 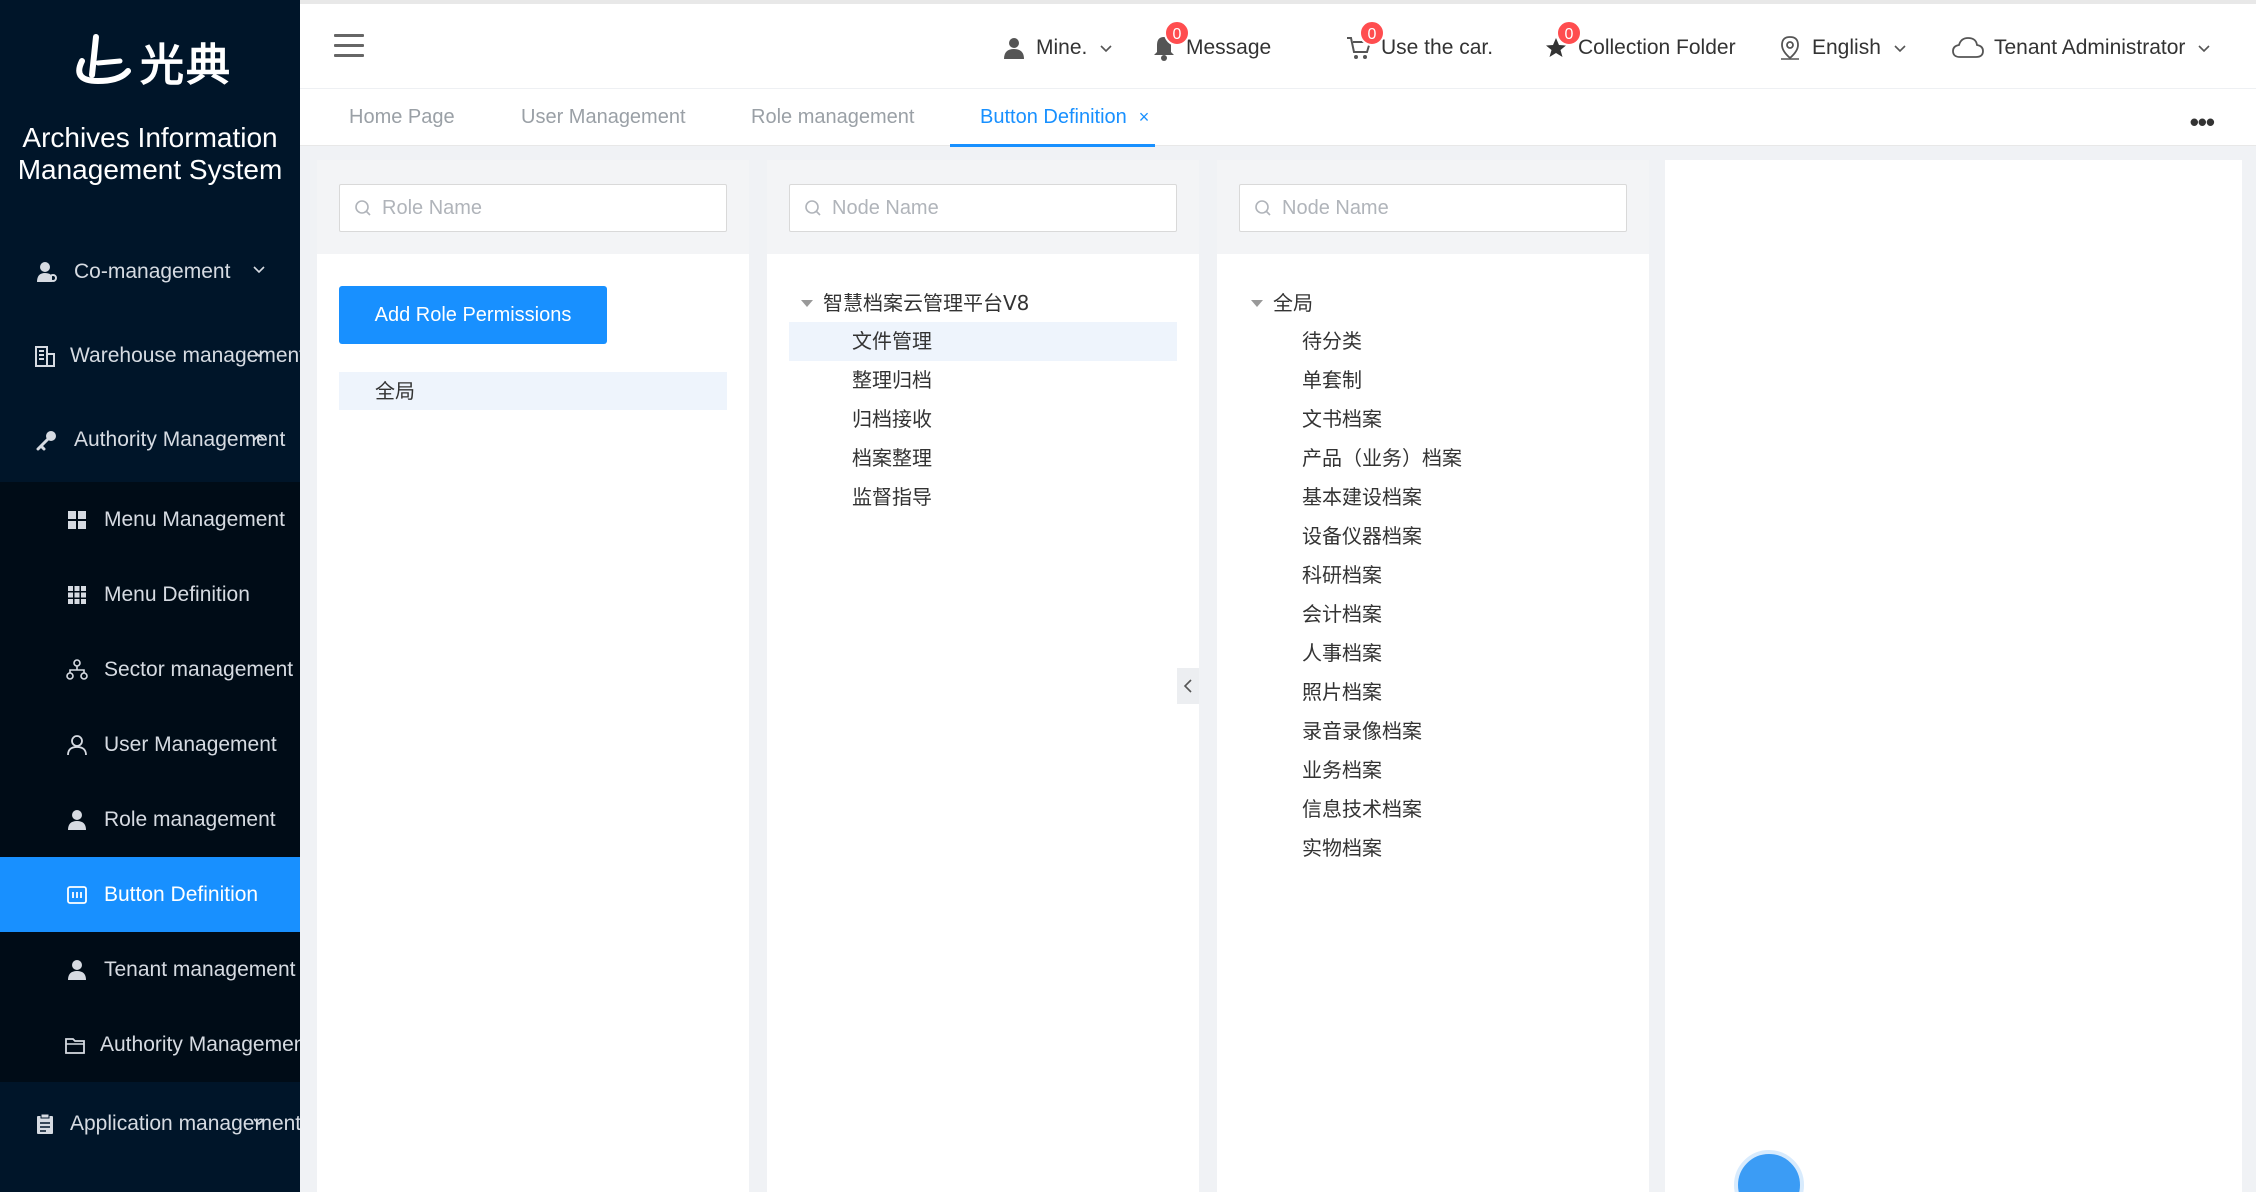 What do you see at coordinates (983, 419) in the screenshot?
I see `tree-node: 归档接收` at bounding box center [983, 419].